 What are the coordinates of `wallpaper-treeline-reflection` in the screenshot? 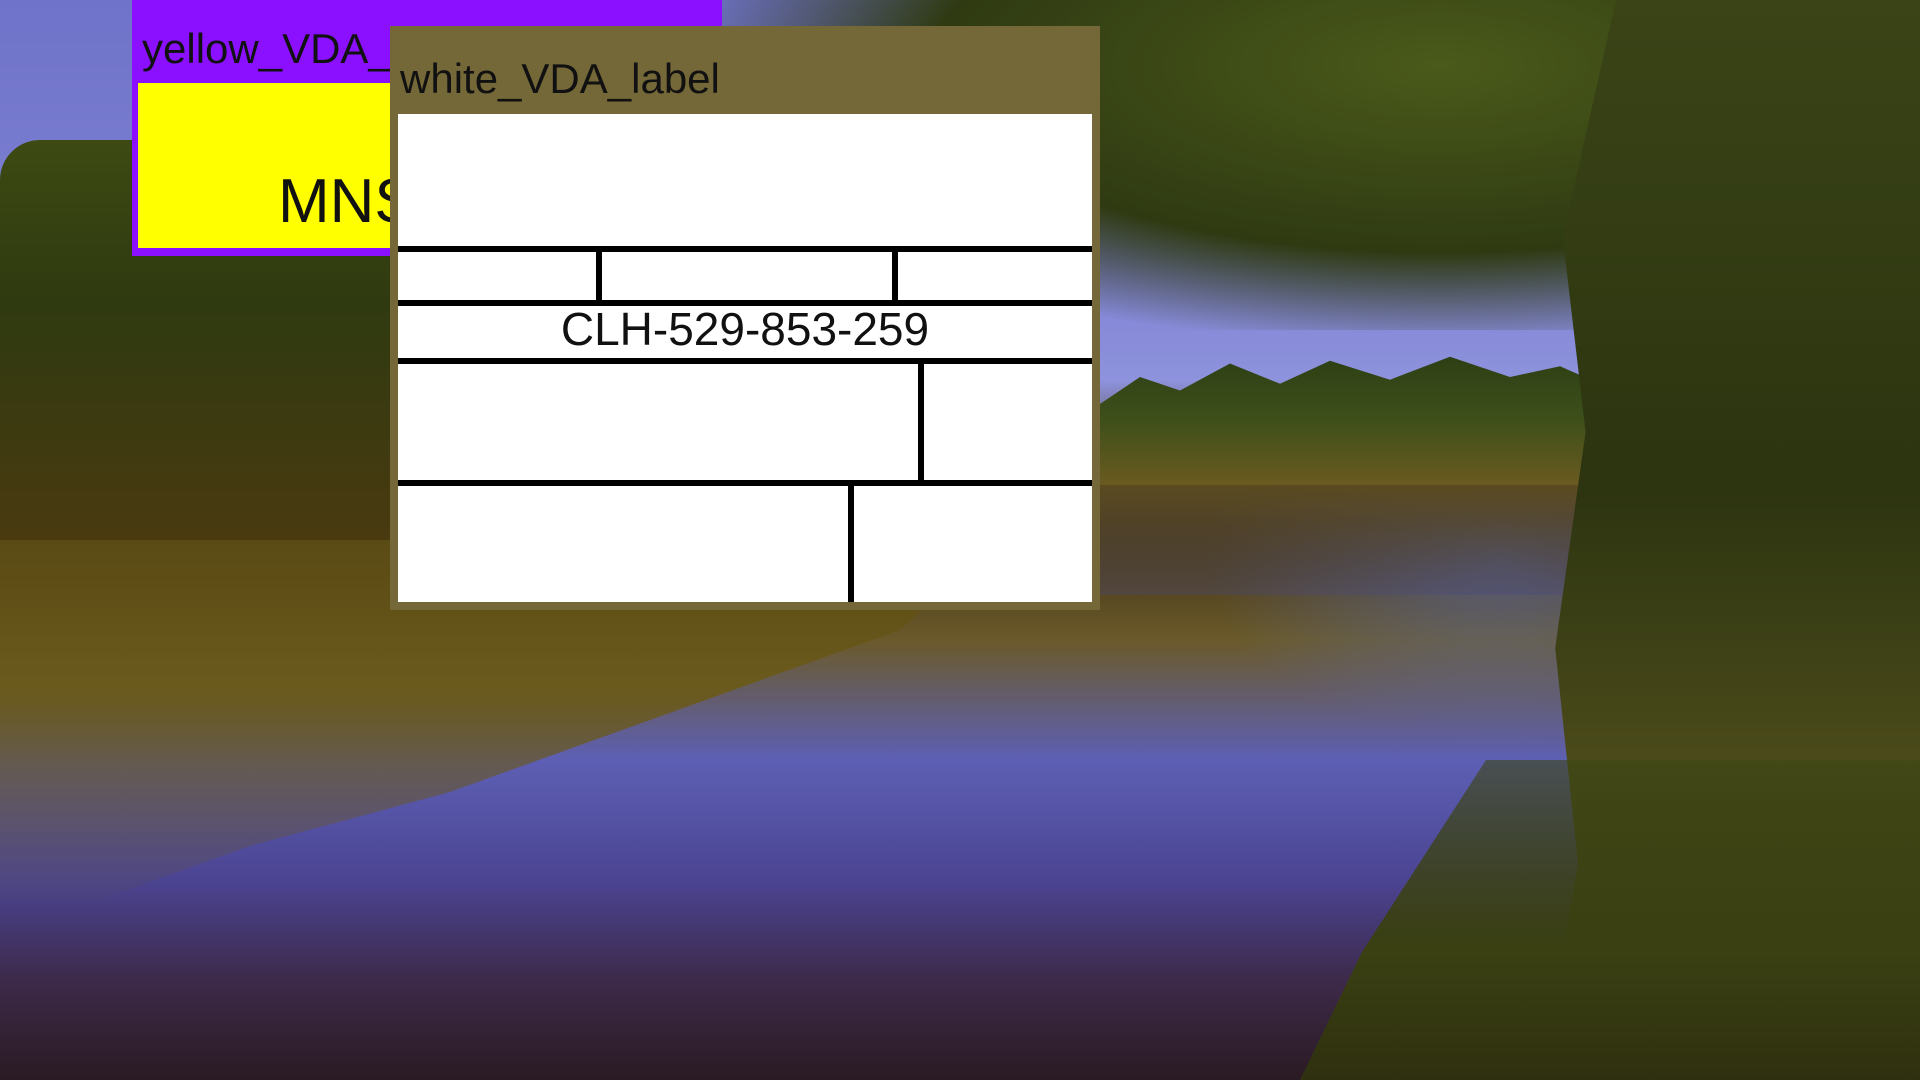 It's located at (1350, 540).